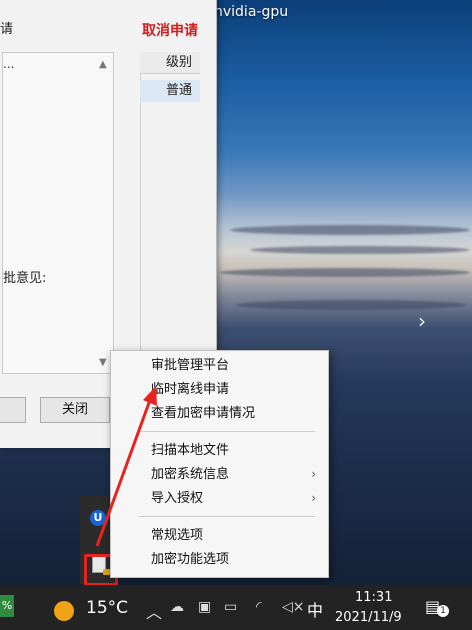 The height and width of the screenshot is (630, 472). I want to click on chevron-right-icon: ›, so click(422, 321).